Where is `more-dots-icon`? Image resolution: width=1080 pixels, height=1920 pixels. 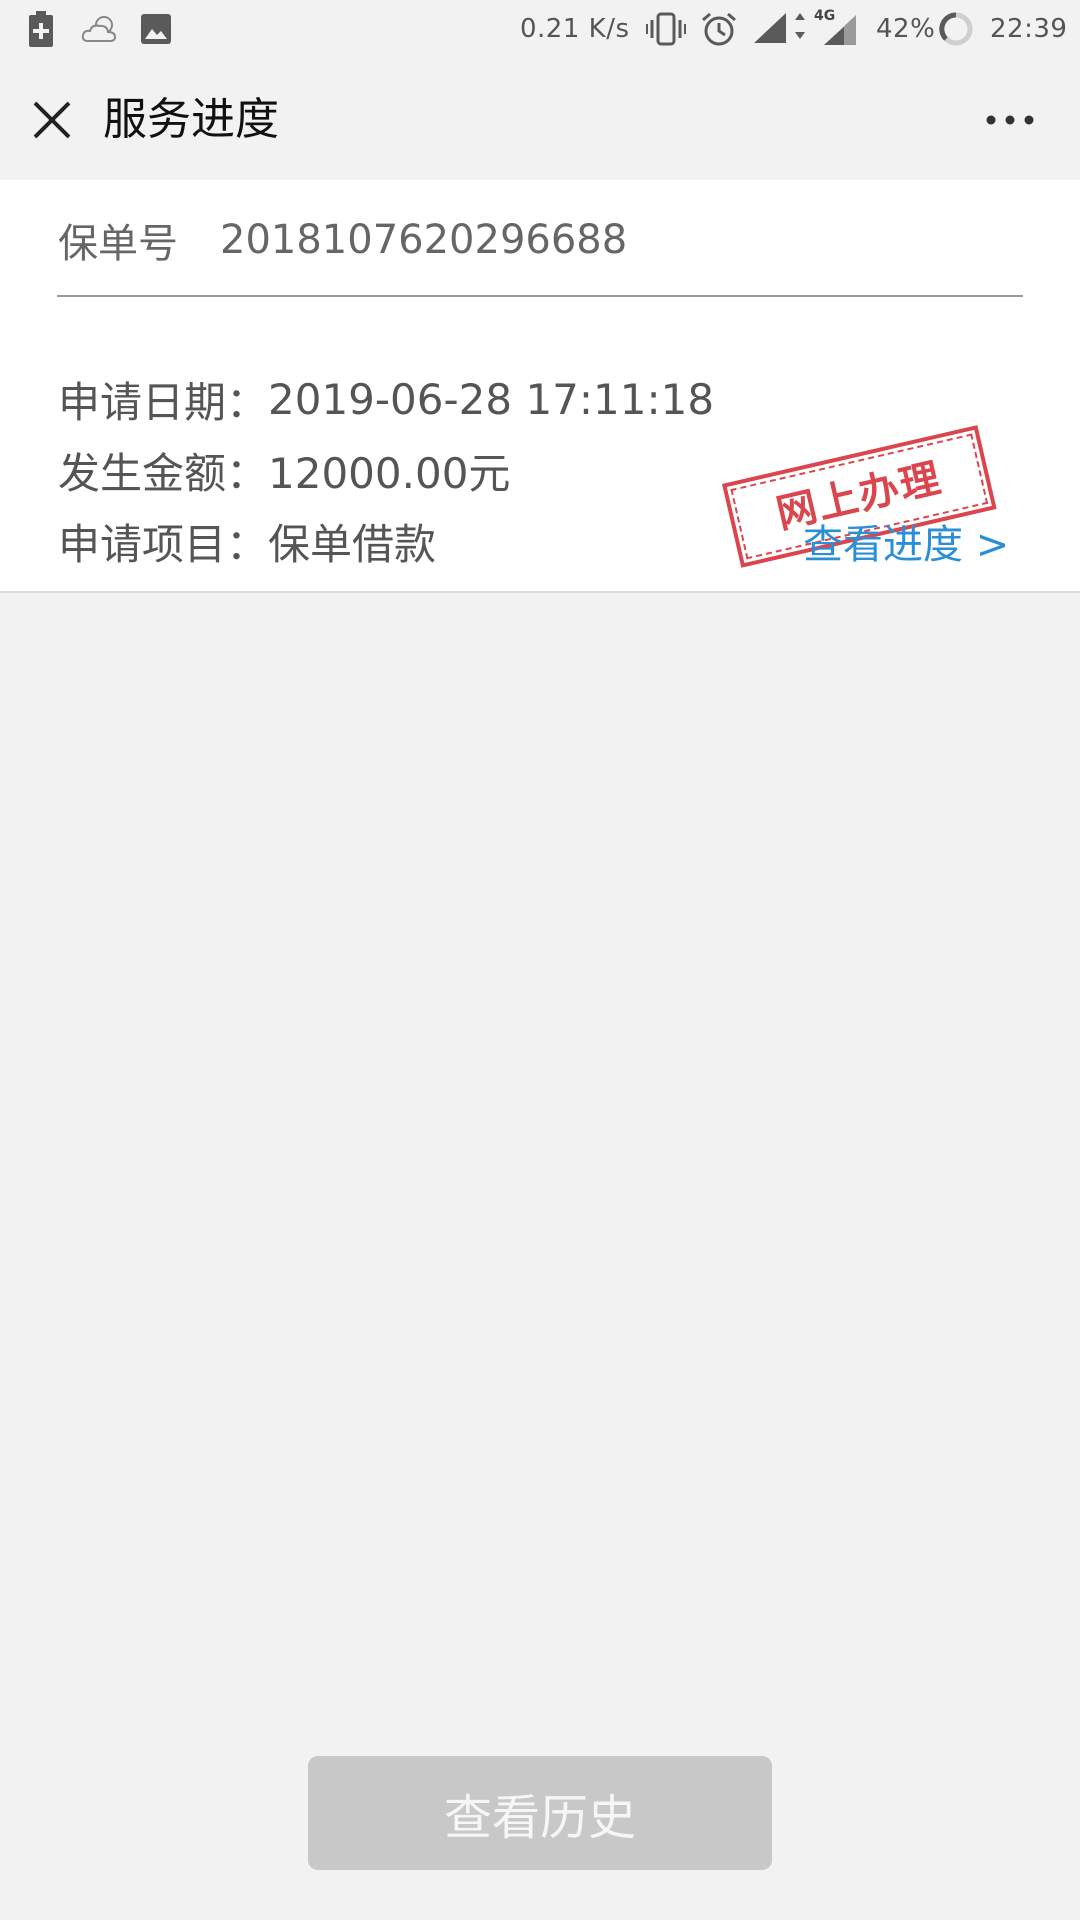 more-dots-icon is located at coordinates (1010, 120).